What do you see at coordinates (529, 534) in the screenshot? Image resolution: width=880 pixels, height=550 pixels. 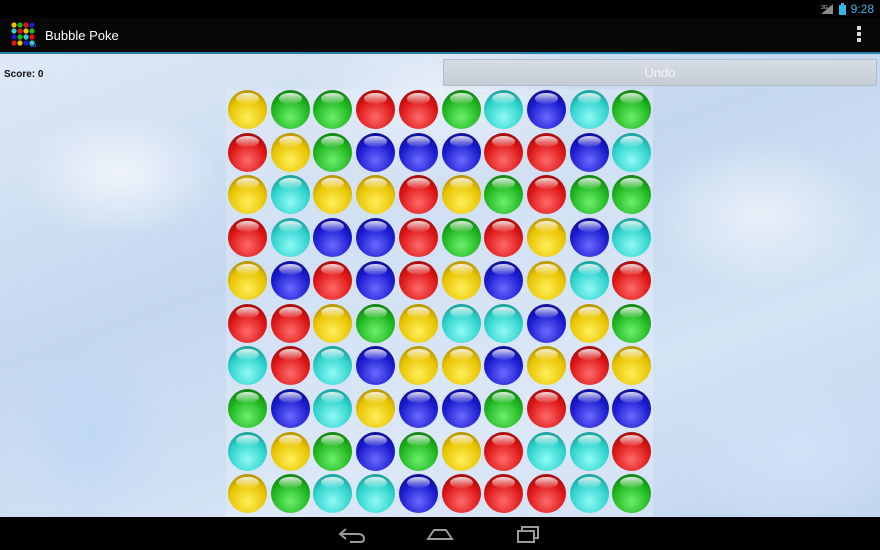 I see `recent-apps-icon` at bounding box center [529, 534].